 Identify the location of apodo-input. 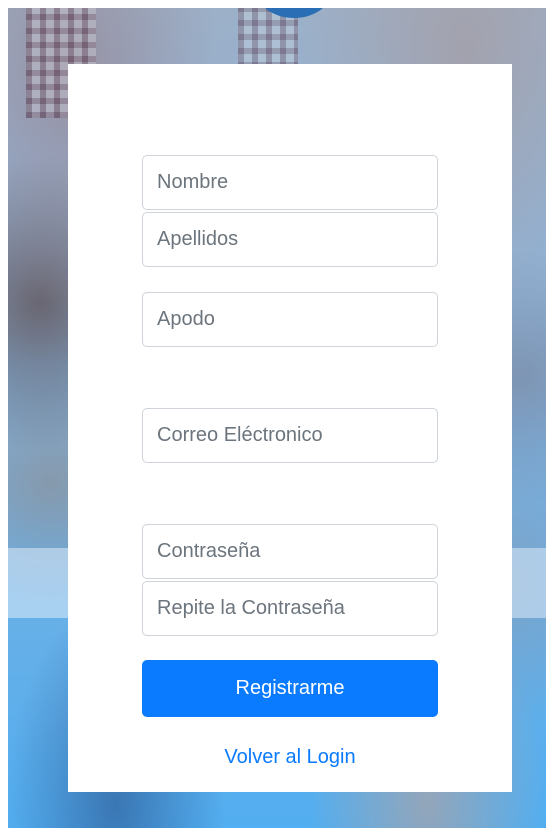
(290, 319).